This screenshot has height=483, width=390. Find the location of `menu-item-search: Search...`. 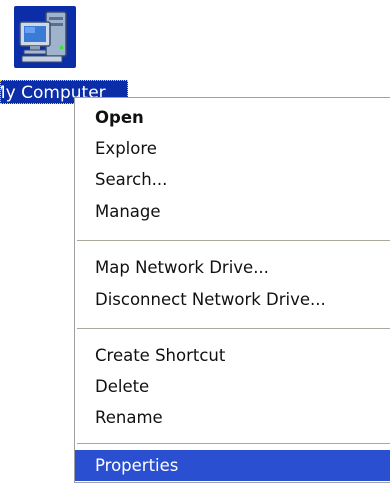

menu-item-search: Search... is located at coordinates (232, 179).